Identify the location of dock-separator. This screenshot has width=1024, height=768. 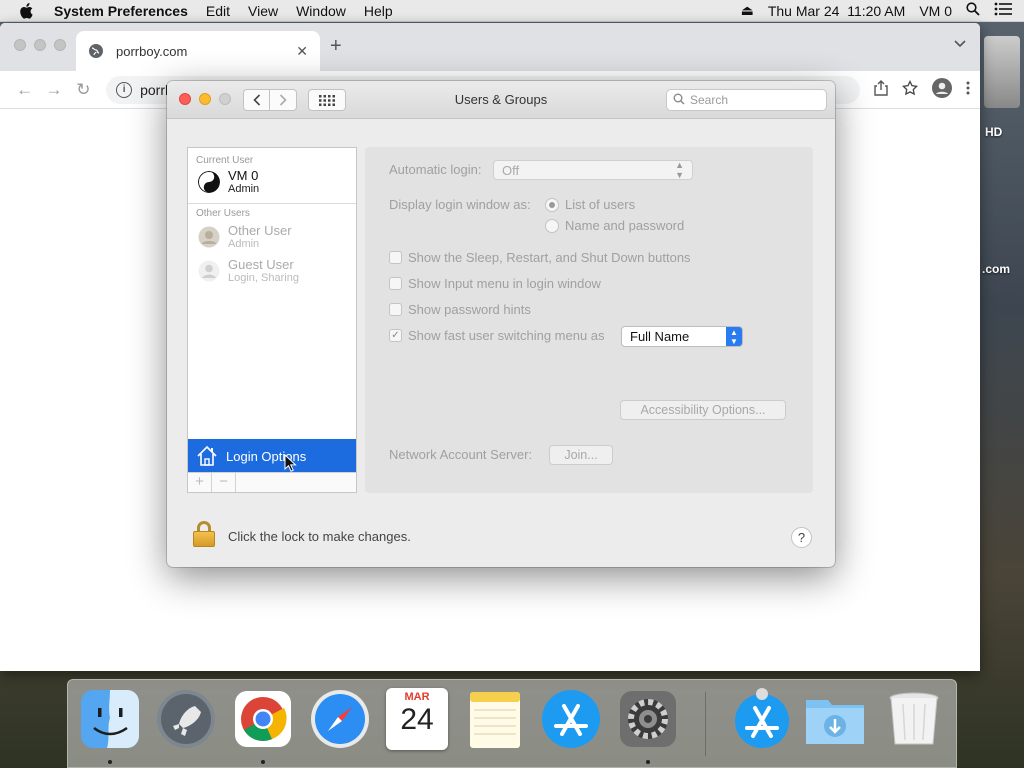
(705, 724).